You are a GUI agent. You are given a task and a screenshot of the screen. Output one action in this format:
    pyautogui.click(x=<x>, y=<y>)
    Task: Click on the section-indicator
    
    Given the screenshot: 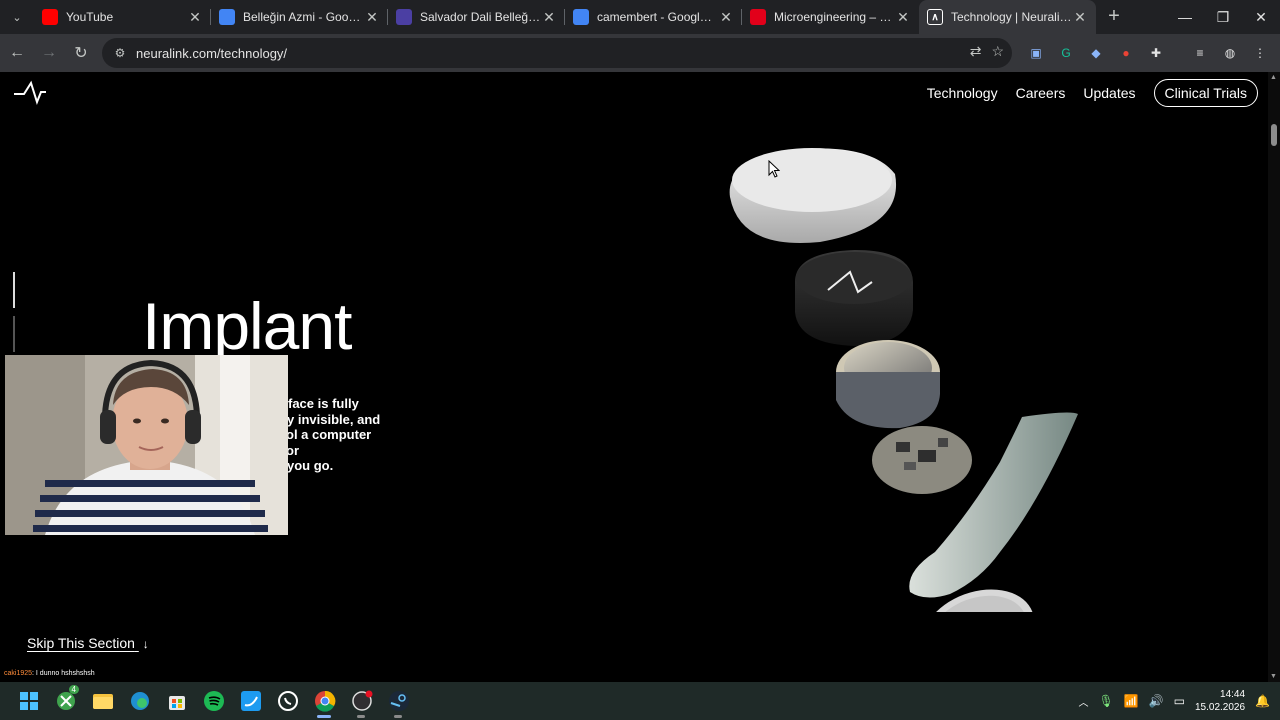 What is the action you would take?
    pyautogui.click(x=14, y=334)
    